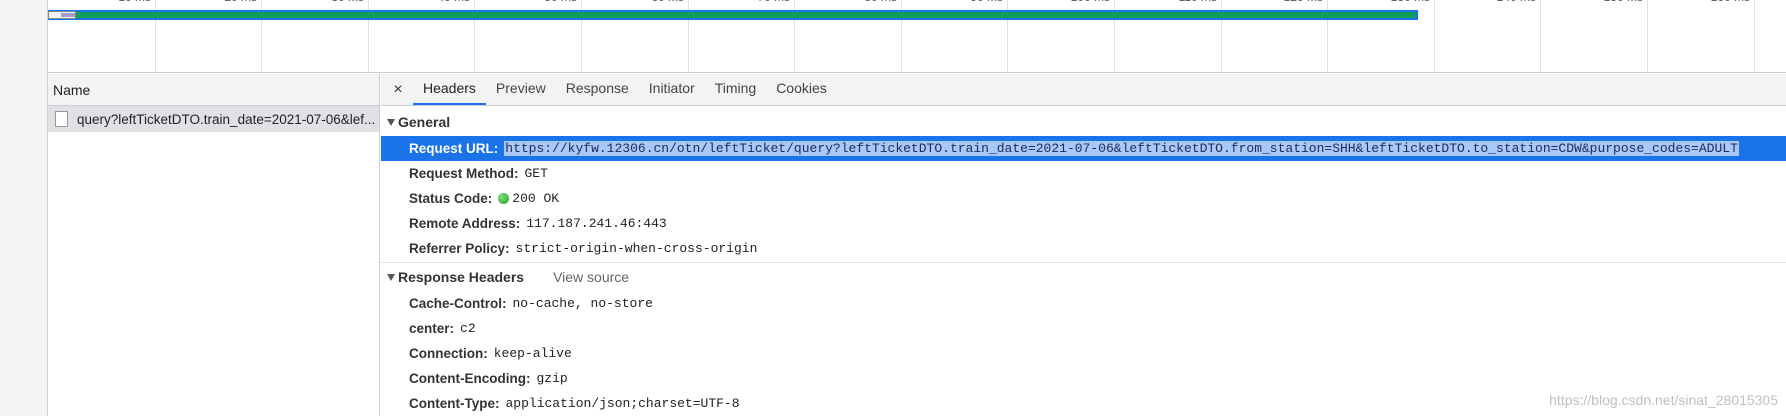  I want to click on watermark: https://blog.csdn.net/sinat_28015305, so click(1663, 400).